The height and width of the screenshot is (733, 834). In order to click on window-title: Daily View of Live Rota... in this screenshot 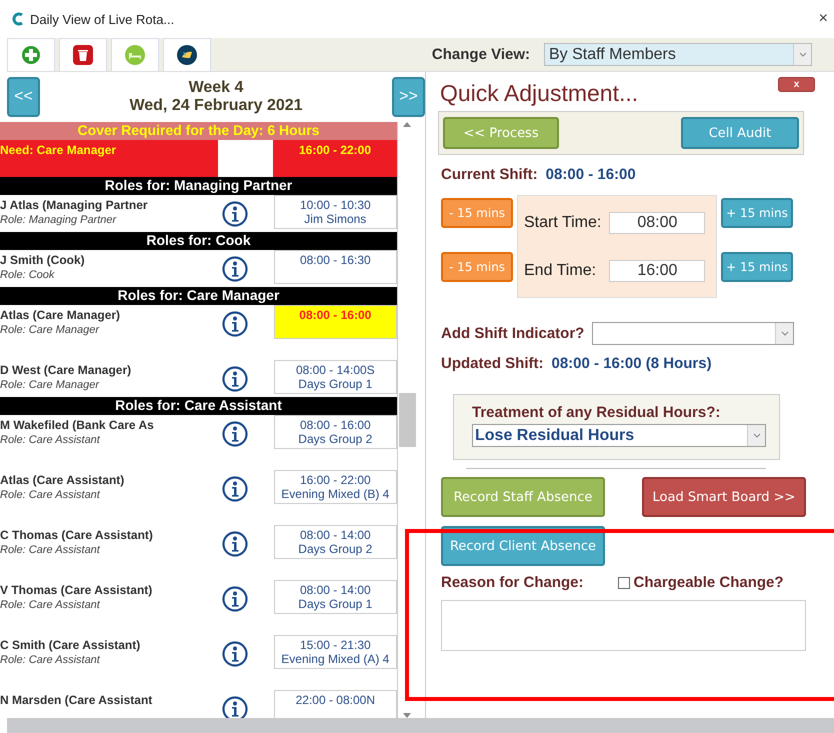, I will do `click(103, 19)`.